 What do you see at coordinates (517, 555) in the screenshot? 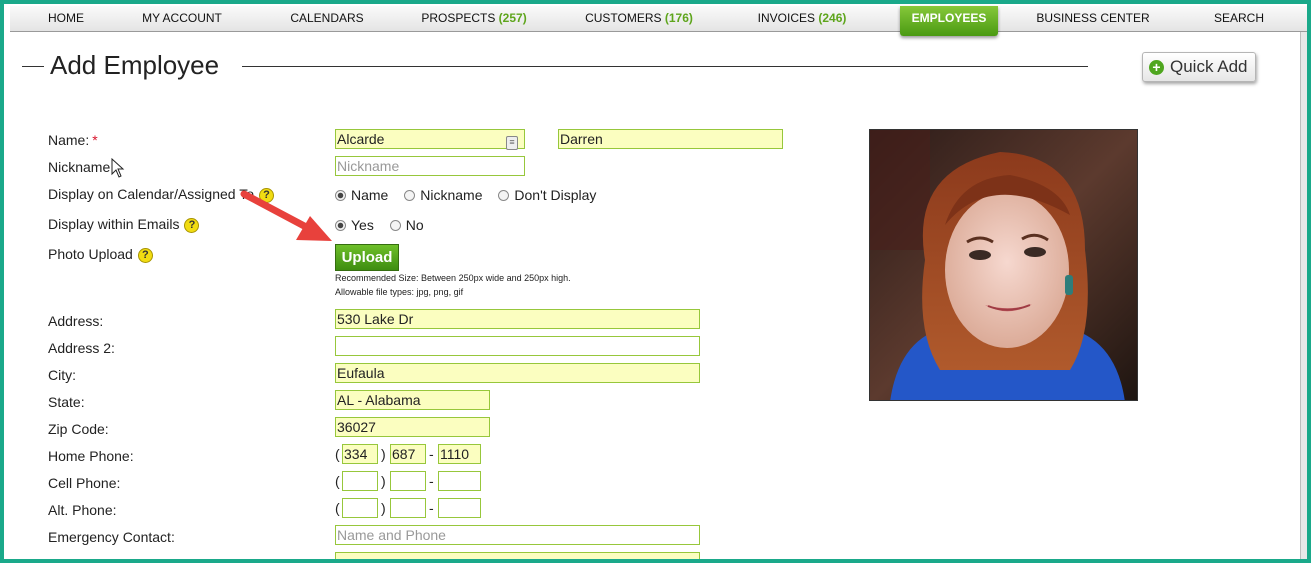
I see `next-field-input` at bounding box center [517, 555].